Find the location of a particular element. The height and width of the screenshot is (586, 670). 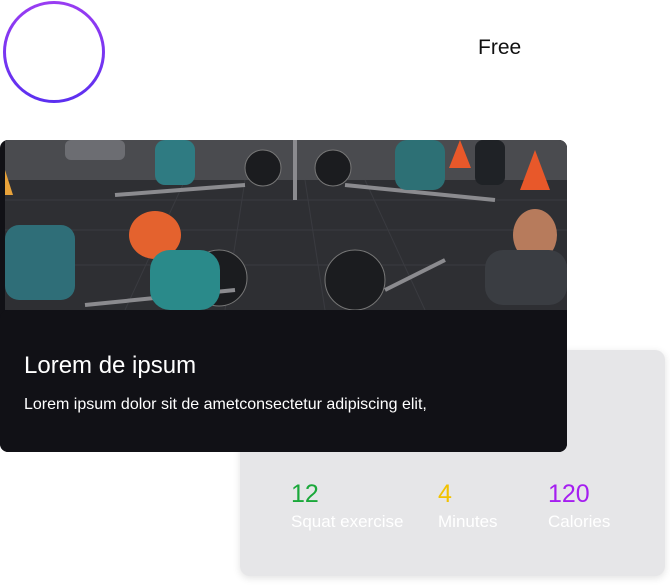

stat-value: 4 is located at coordinates (445, 494).